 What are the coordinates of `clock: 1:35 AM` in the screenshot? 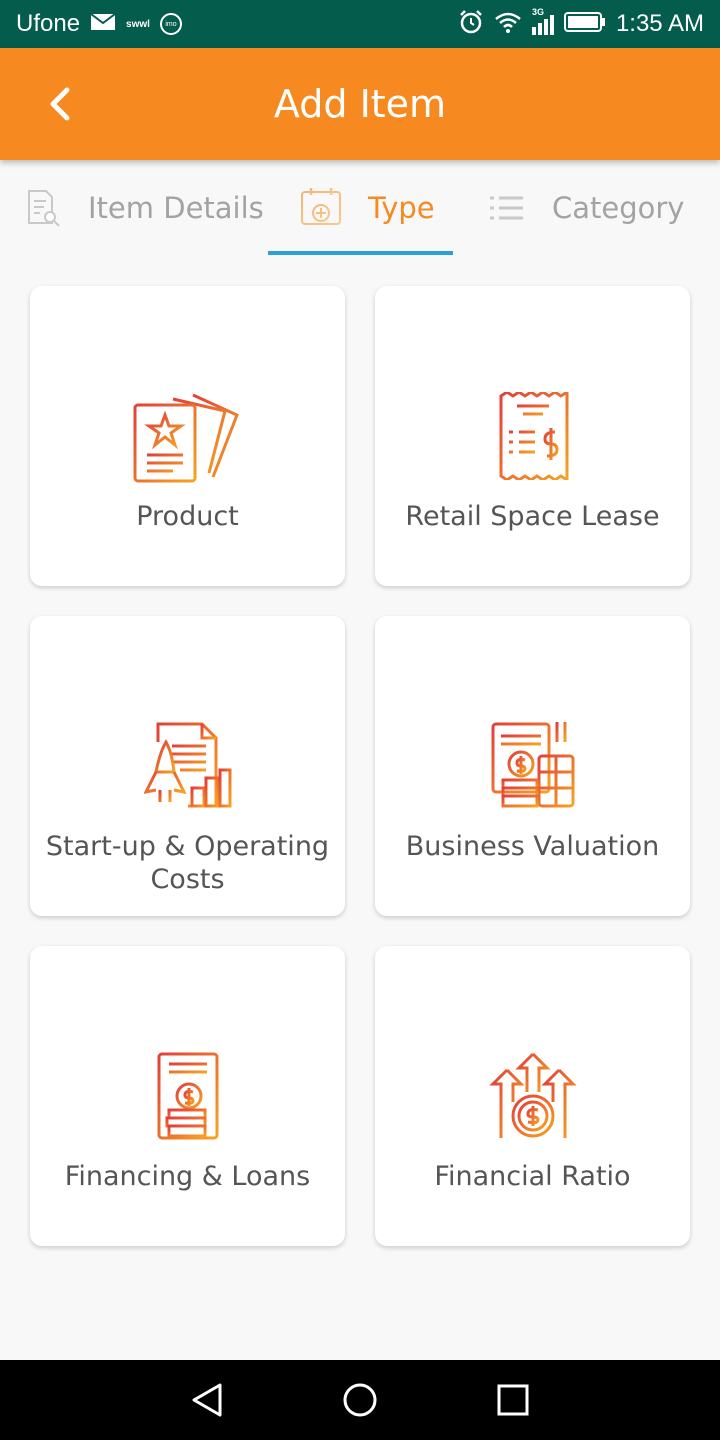 It's located at (659, 23).